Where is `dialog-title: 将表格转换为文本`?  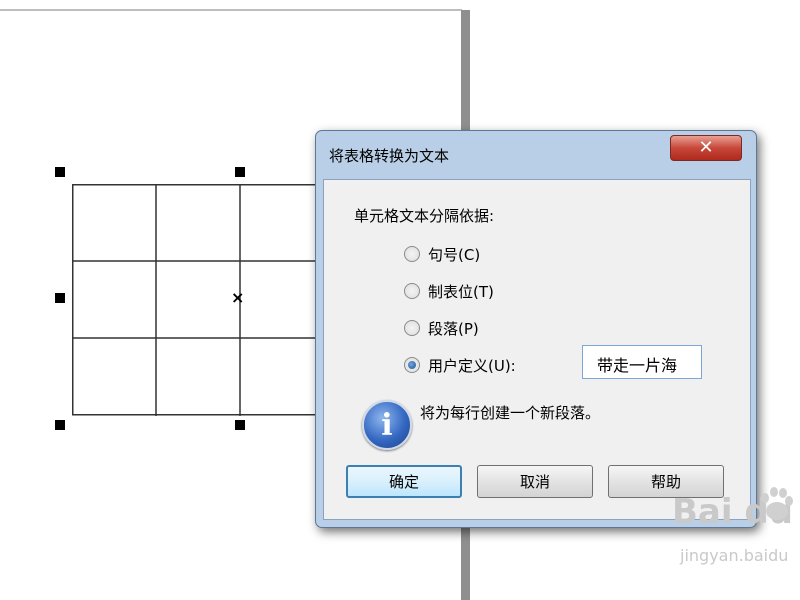
dialog-title: 将表格转换为文本 is located at coordinates (389, 156).